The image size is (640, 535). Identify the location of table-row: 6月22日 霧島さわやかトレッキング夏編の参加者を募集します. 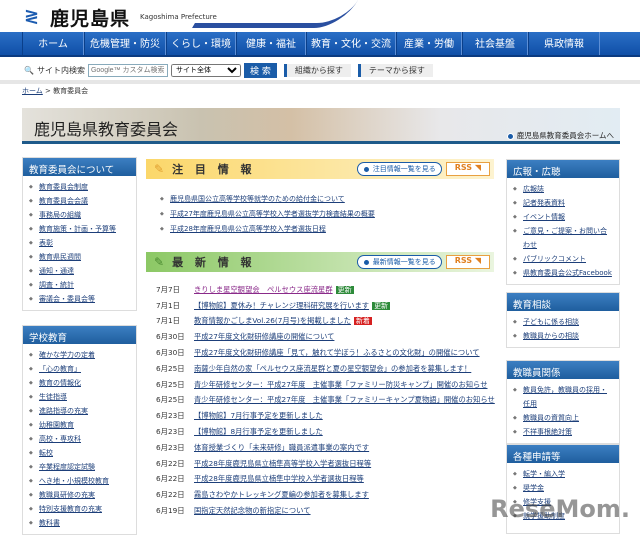
(325, 495).